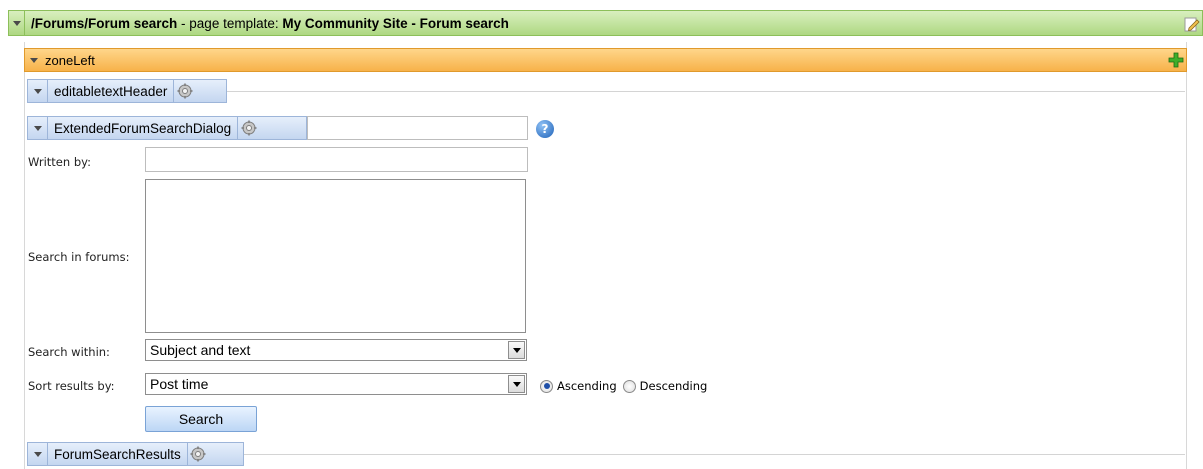 The width and height of the screenshot is (1203, 469). I want to click on forums-listbox, so click(335, 256).